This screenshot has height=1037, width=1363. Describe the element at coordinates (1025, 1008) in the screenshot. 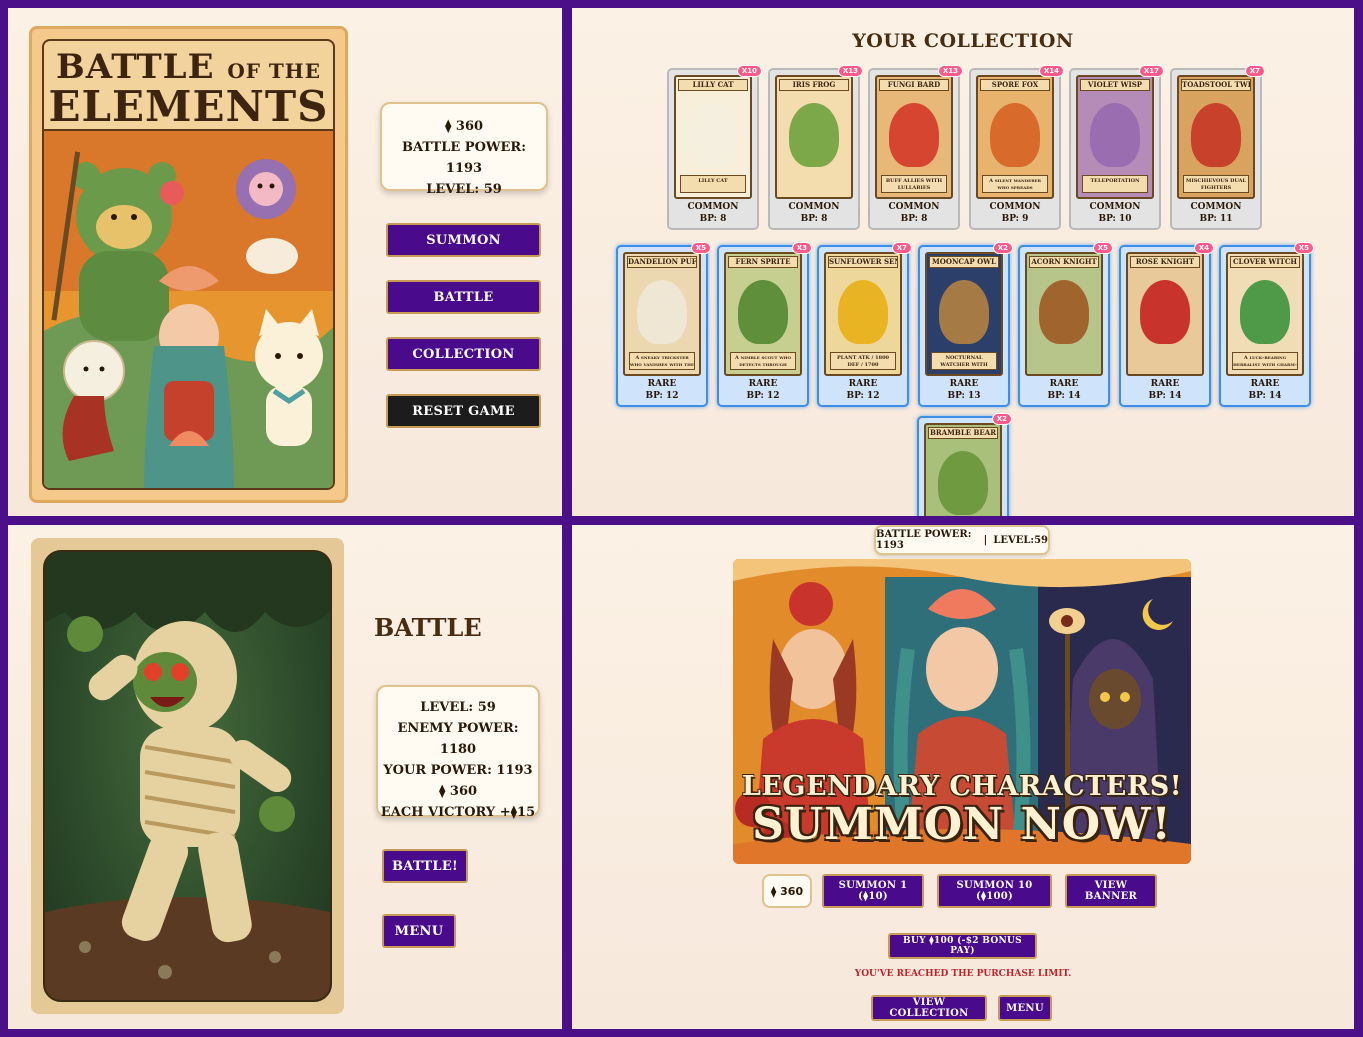

I see `summon-menu-button: MENU` at that location.